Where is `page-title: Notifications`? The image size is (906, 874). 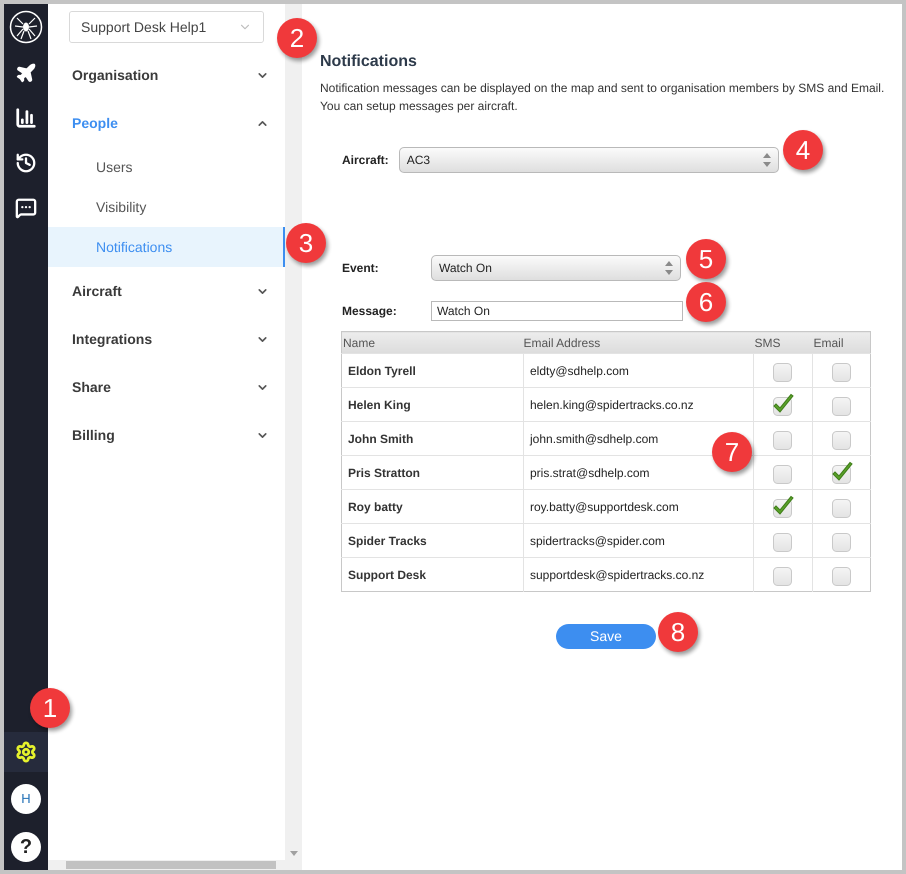
page-title: Notifications is located at coordinates (369, 62).